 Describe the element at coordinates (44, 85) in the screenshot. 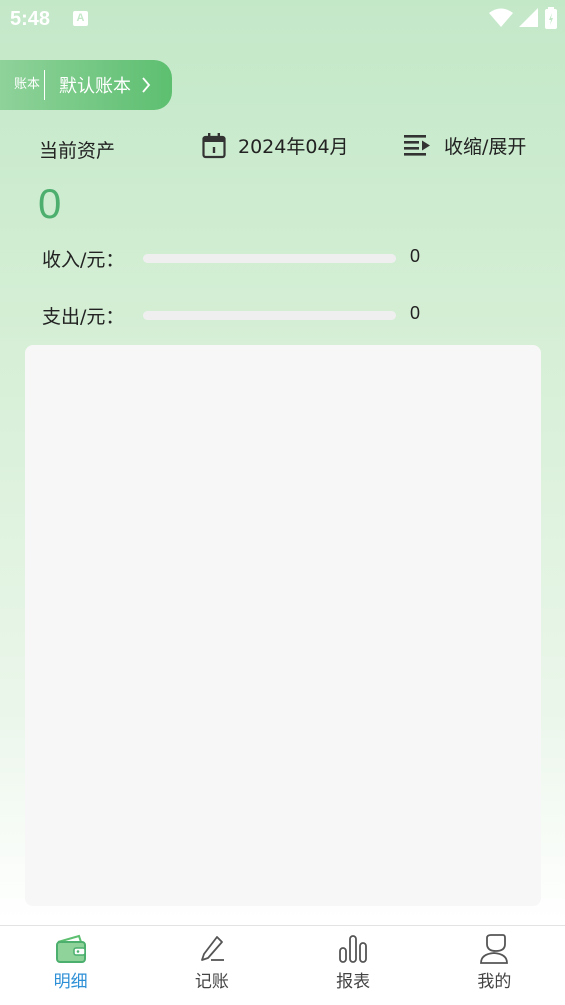

I see `pill-divider` at that location.